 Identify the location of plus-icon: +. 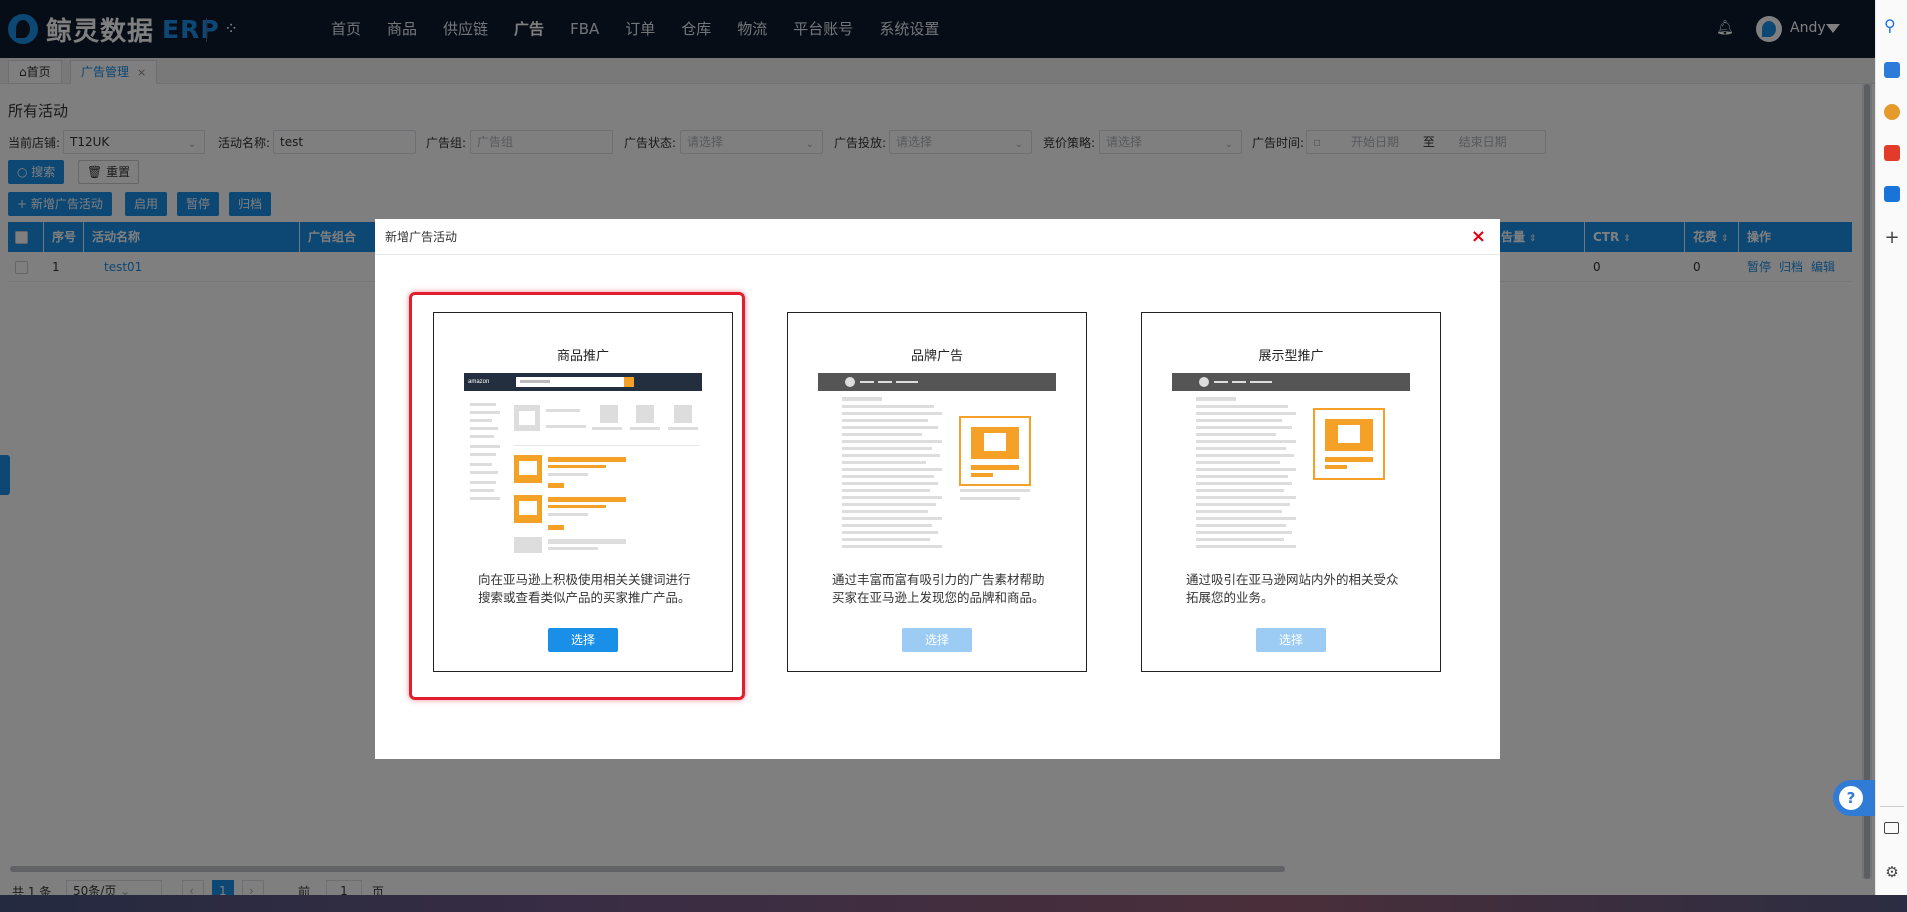
(1892, 238).